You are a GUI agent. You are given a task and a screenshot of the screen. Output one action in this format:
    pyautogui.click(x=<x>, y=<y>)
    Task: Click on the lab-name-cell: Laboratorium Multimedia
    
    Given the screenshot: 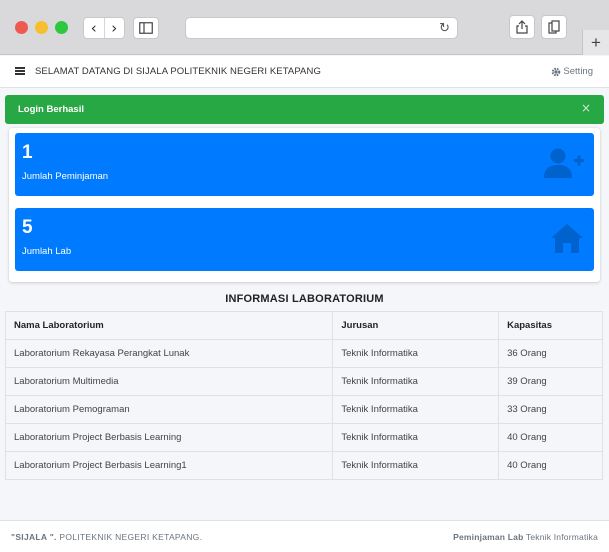 What is the action you would take?
    pyautogui.click(x=169, y=381)
    